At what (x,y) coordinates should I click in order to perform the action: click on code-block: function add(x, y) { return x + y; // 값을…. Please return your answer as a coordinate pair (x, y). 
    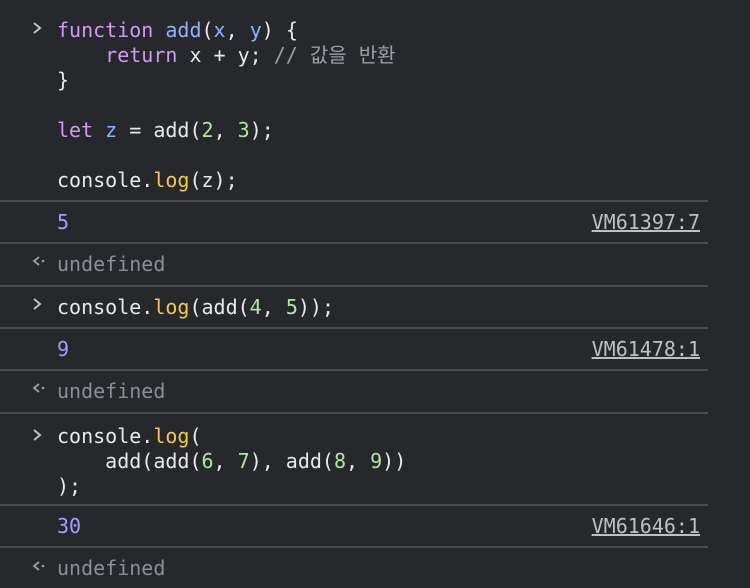
    Looking at the image, I should click on (226, 105).